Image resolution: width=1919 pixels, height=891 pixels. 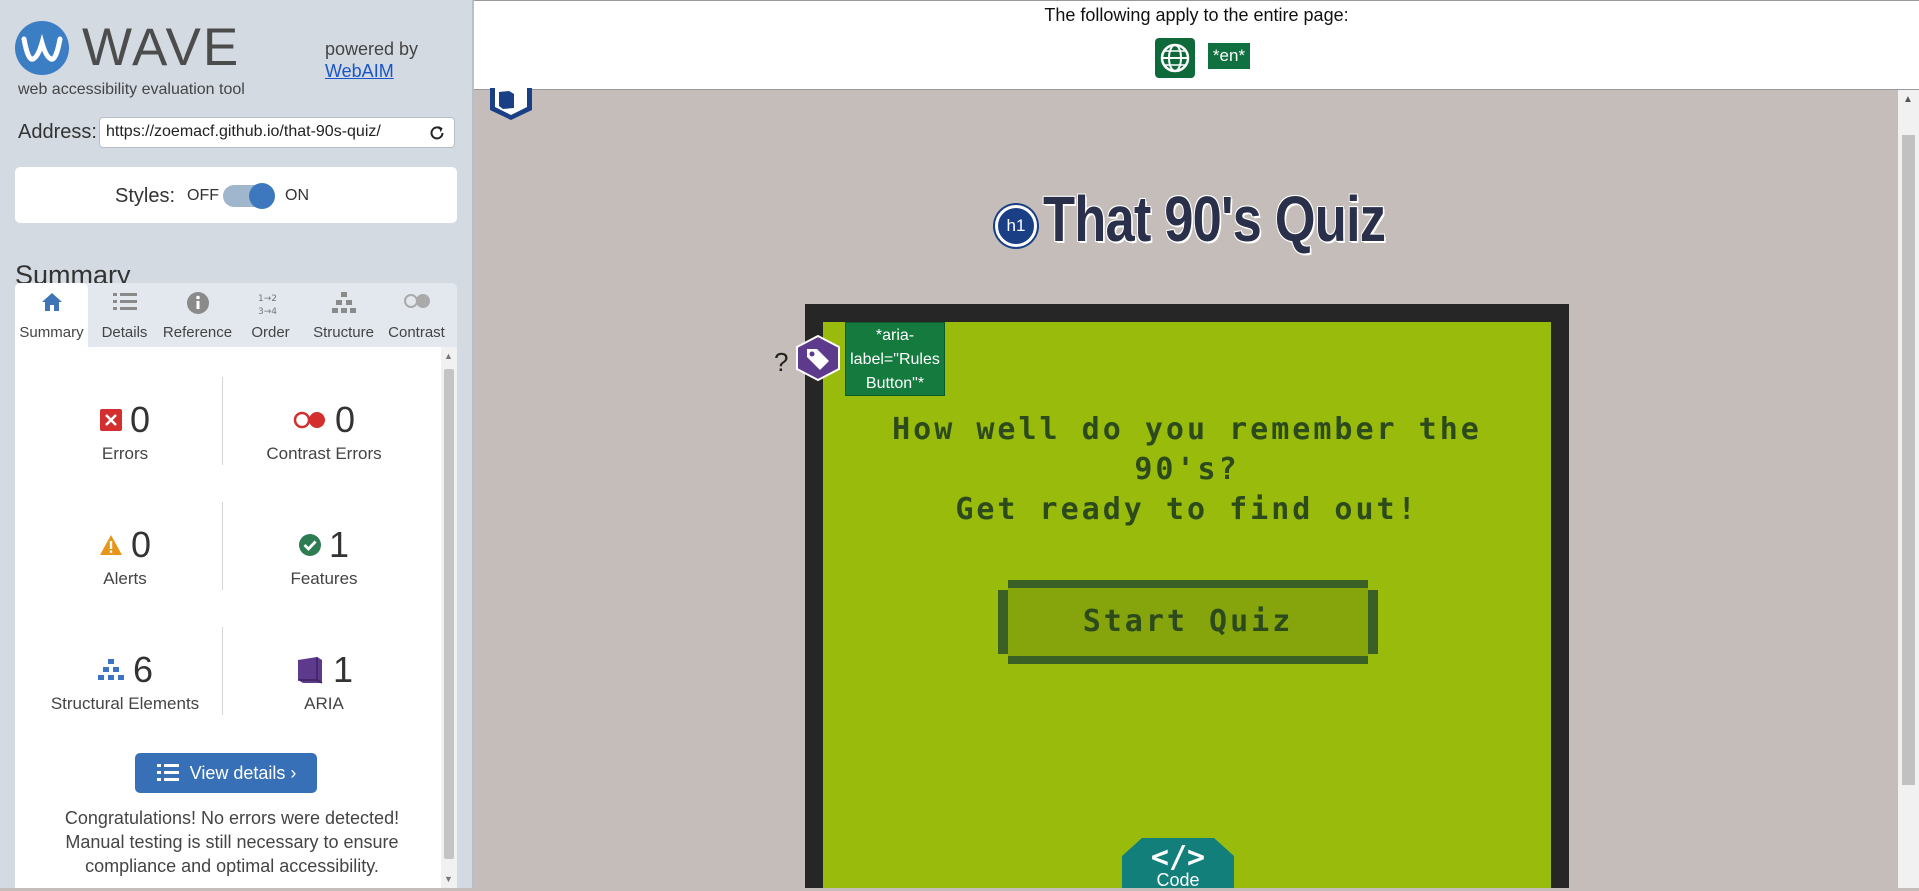 I want to click on tab-order: 1→2 3→4 Order, so click(x=270, y=315).